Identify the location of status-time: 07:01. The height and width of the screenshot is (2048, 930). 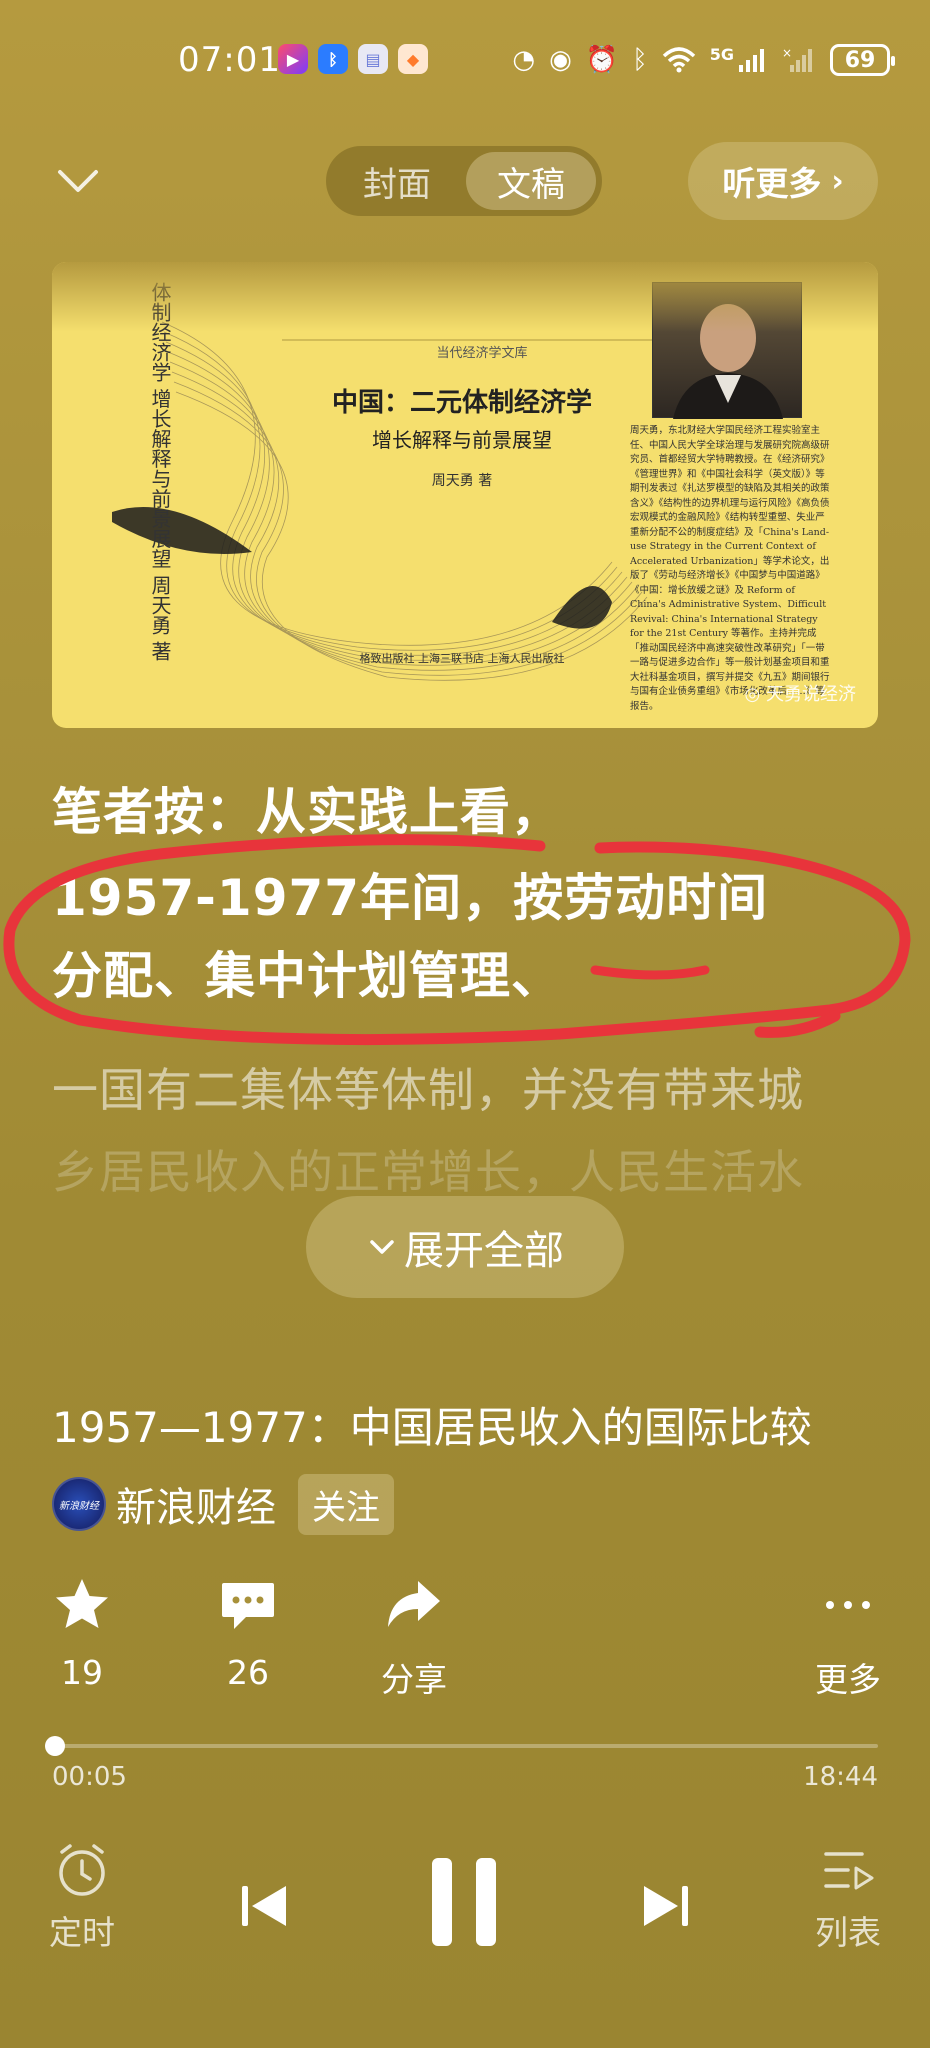
(229, 60).